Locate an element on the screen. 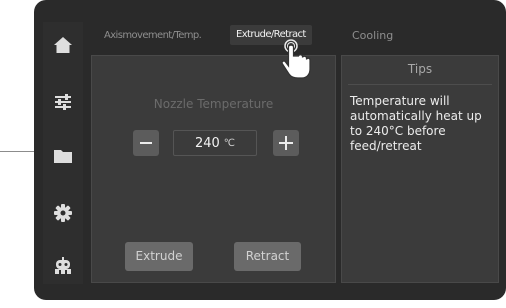 This screenshot has height=308, width=506. sliders-icon is located at coordinates (63, 104).